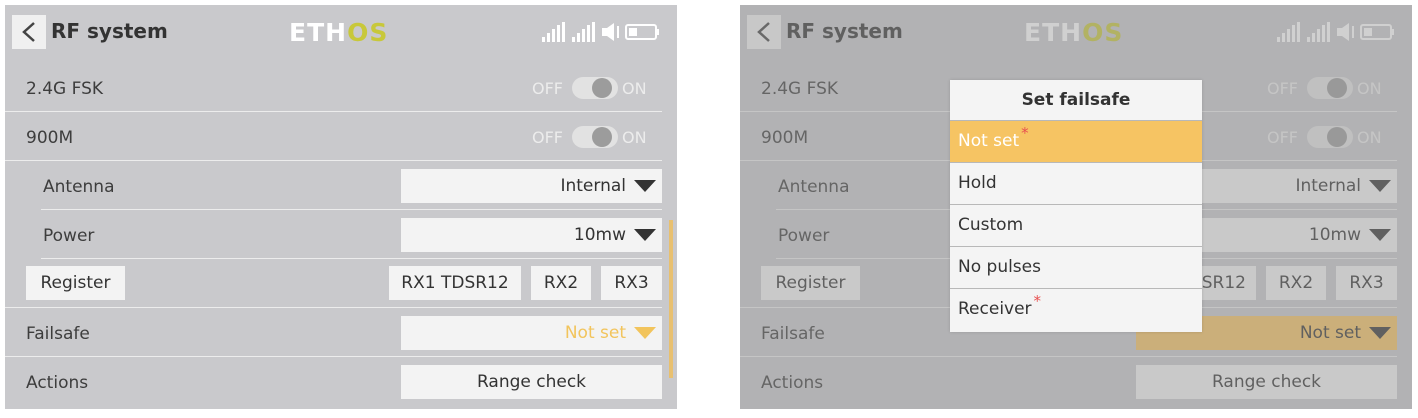 The image size is (1418, 418). Describe the element at coordinates (333, 381) in the screenshot. I see `actions-row: Actions Range check` at that location.